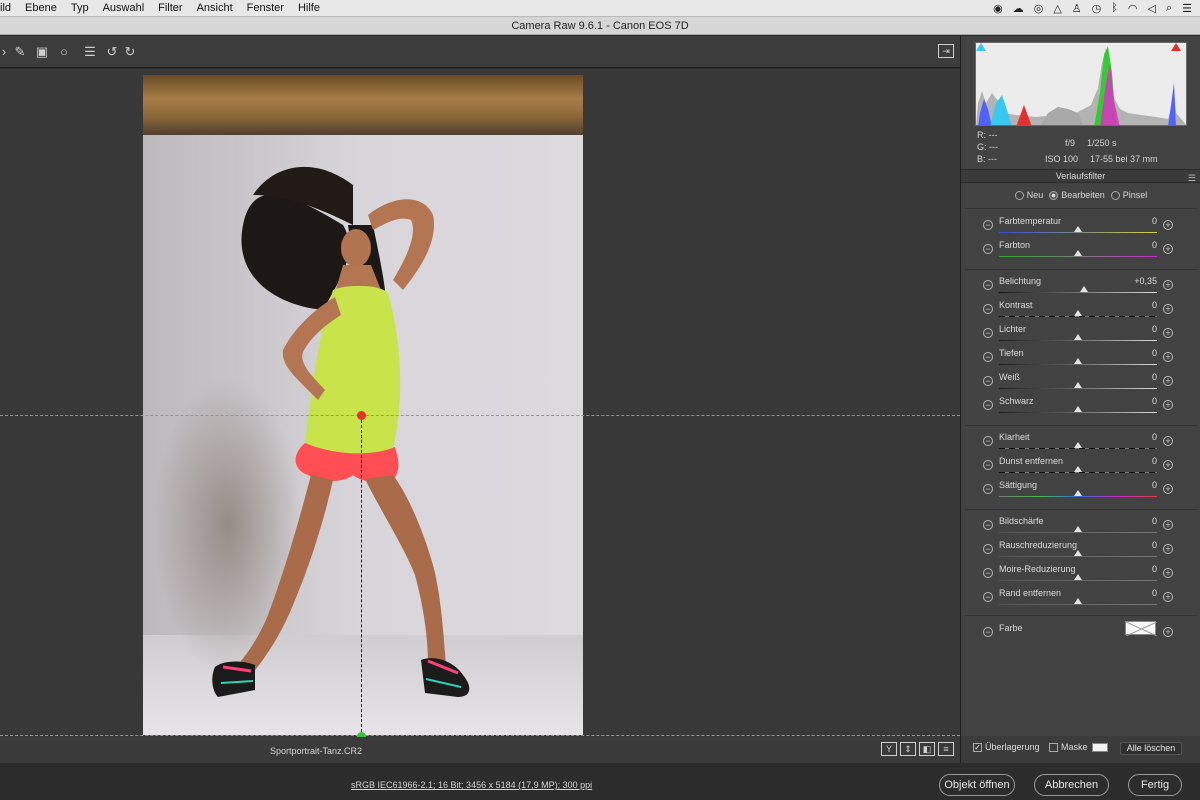 The height and width of the screenshot is (800, 1200). I want to click on farbtemperatur-track, so click(1078, 232).